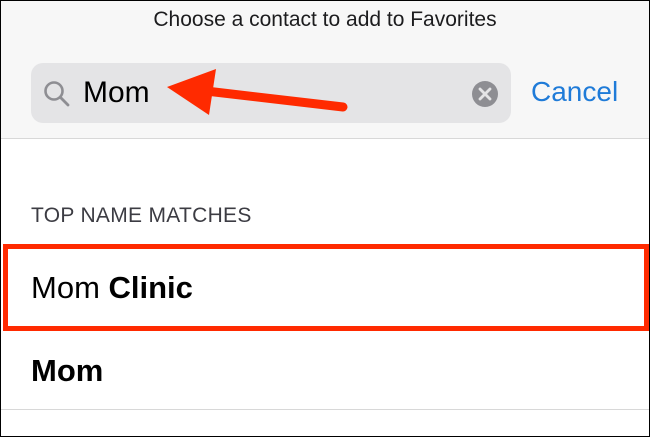 The width and height of the screenshot is (650, 437). I want to click on contact-name: Mom, so click(67, 371).